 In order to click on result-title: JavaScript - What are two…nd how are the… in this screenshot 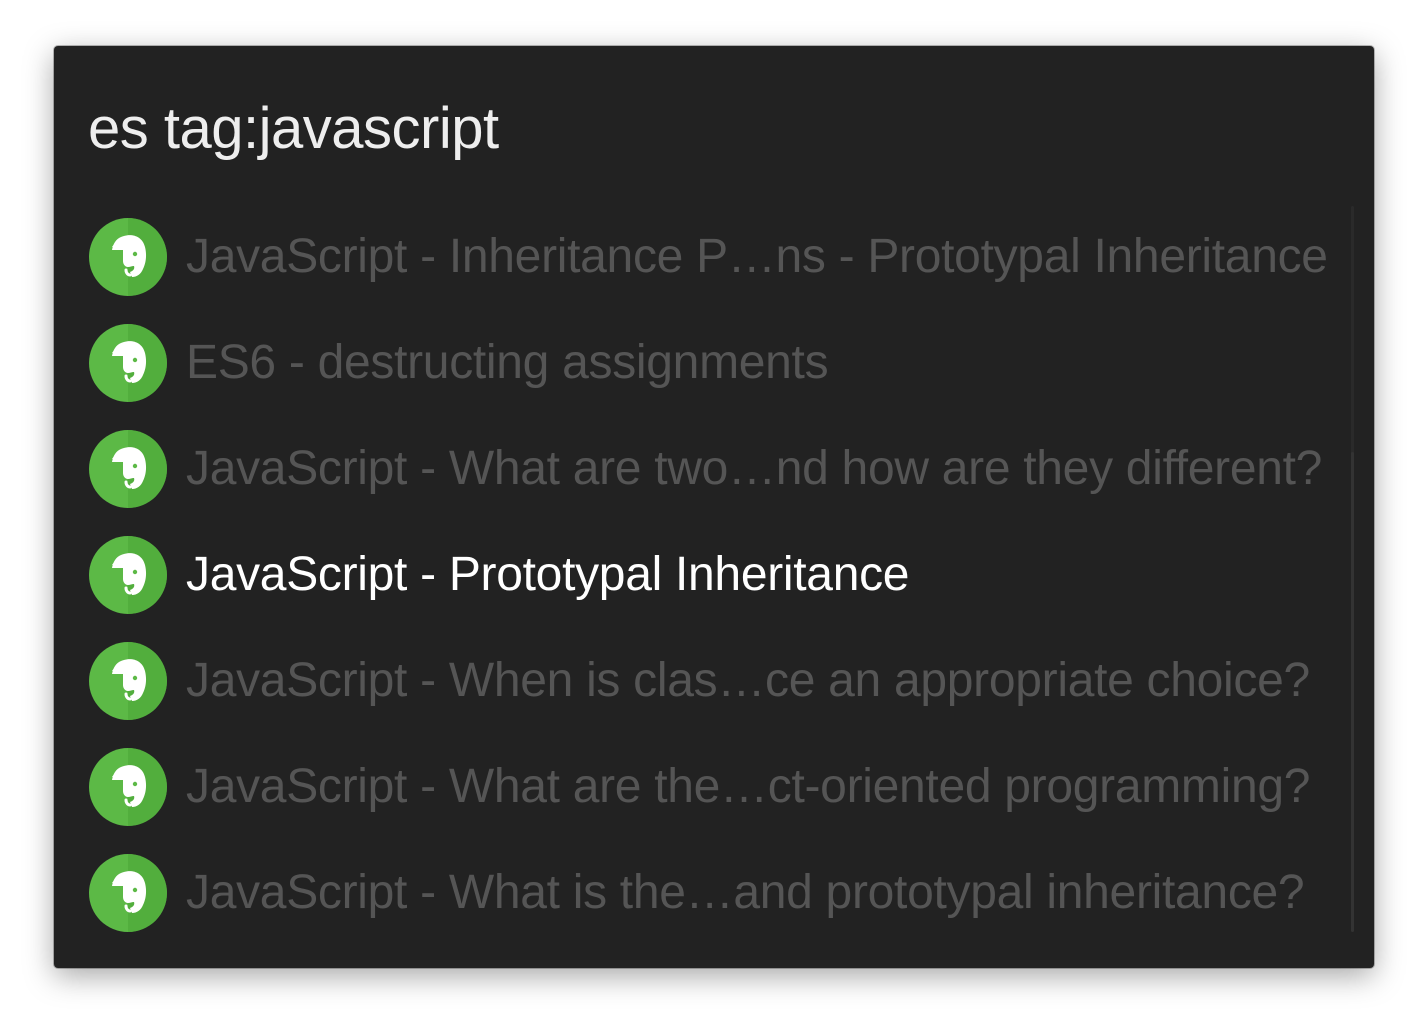, I will do `click(754, 468)`.